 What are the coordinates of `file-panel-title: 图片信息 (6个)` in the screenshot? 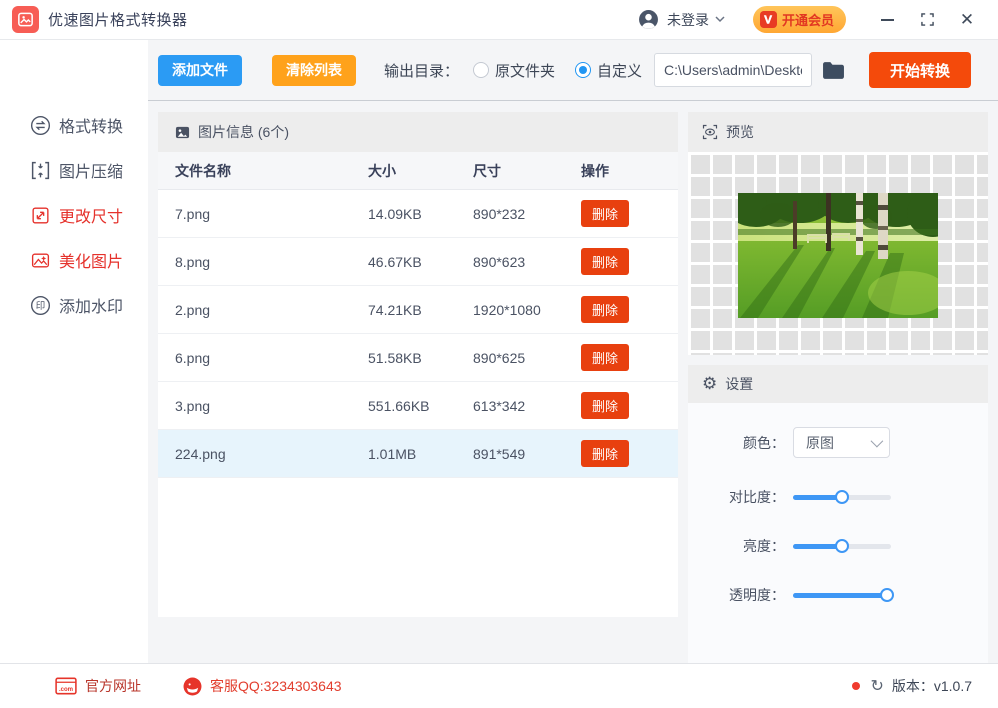 It's located at (243, 132).